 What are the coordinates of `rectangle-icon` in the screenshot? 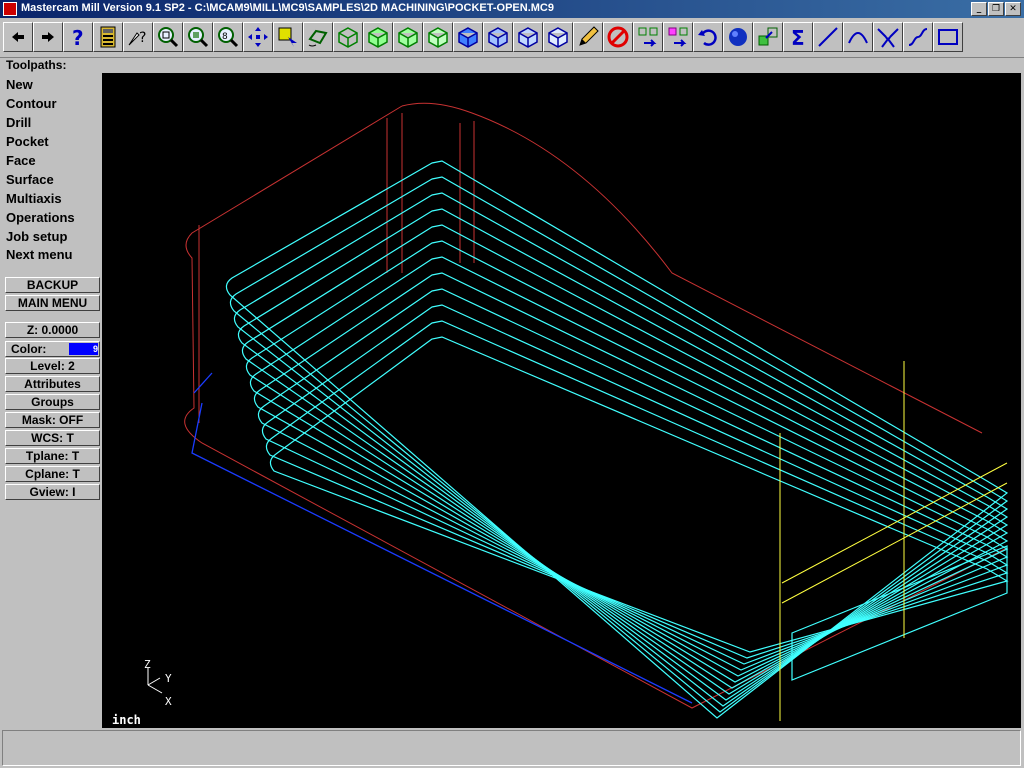 It's located at (948, 37).